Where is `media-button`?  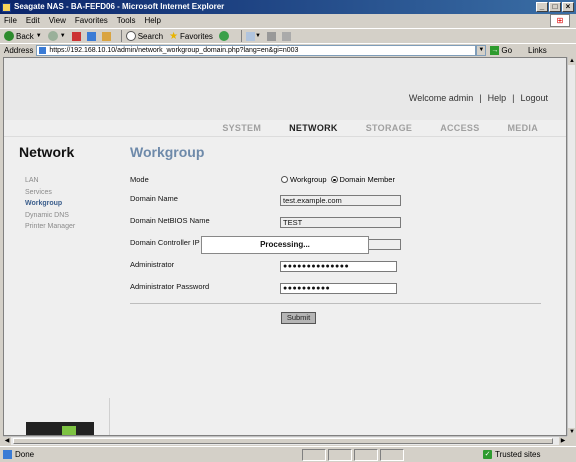
media-button is located at coordinates (224, 36).